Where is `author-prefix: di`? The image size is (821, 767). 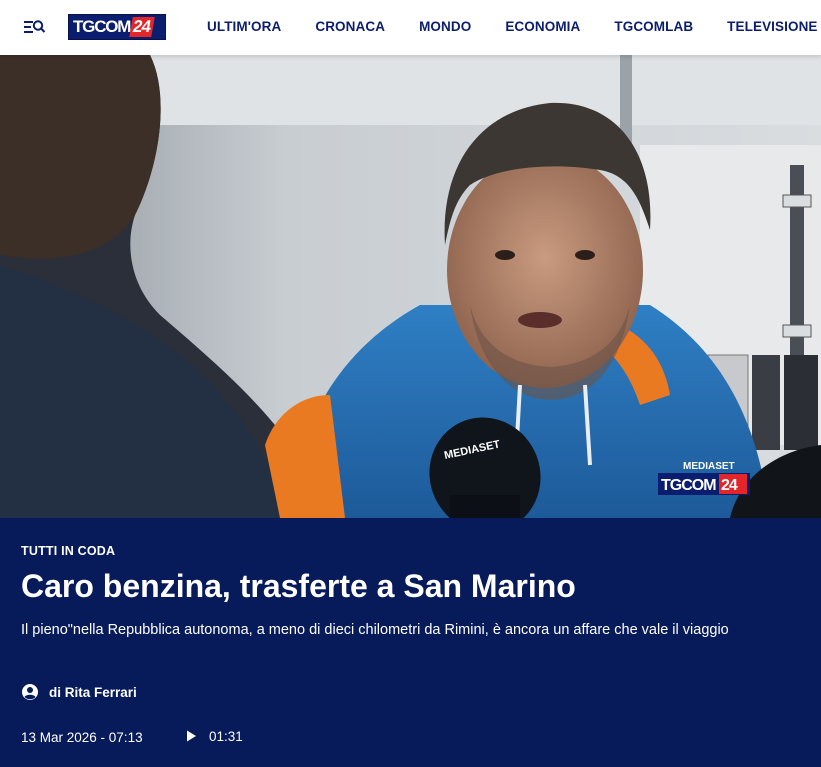 author-prefix: di is located at coordinates (55, 692).